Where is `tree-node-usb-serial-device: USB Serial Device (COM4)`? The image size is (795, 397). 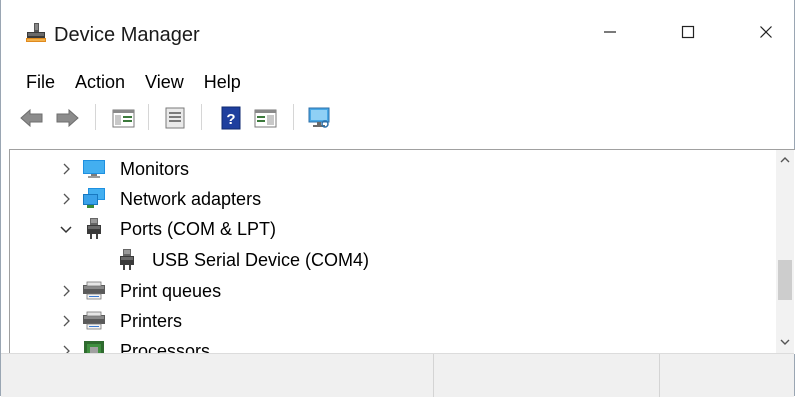 tree-node-usb-serial-device: USB Serial Device (COM4) is located at coordinates (390, 260).